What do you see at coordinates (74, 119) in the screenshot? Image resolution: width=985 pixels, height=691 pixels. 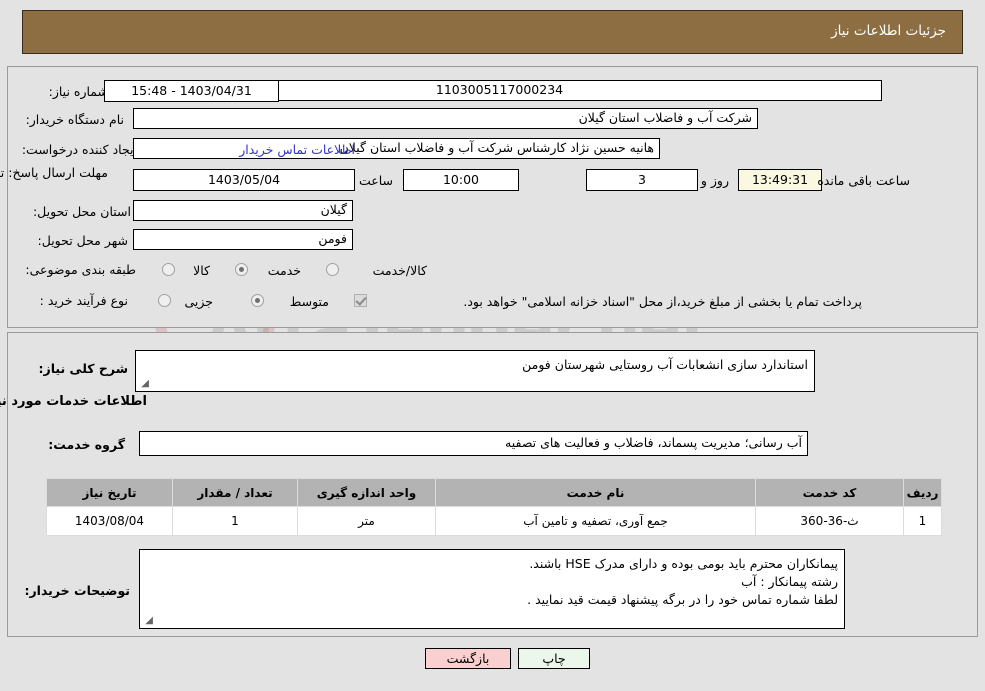 I see `buyer-org-label: نام دستگاه خریدار:` at bounding box center [74, 119].